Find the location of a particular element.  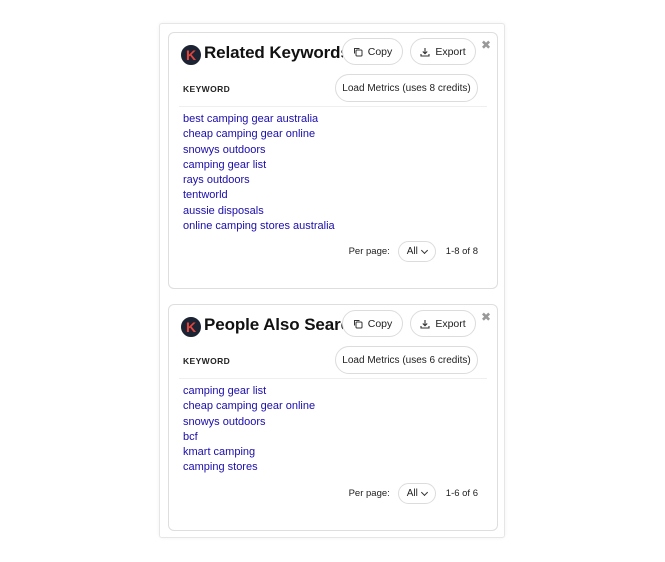

pagination: Per page: All 1-6 of 6 is located at coordinates (413, 493).